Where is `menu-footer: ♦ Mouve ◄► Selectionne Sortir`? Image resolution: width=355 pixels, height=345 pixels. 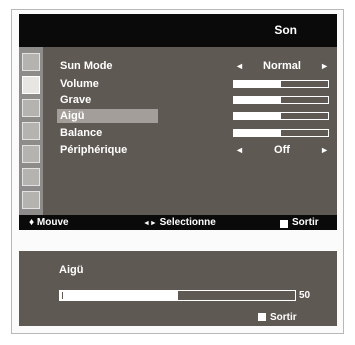
menu-footer: ♦ Mouve ◄► Selectionne Sortir is located at coordinates (178, 222).